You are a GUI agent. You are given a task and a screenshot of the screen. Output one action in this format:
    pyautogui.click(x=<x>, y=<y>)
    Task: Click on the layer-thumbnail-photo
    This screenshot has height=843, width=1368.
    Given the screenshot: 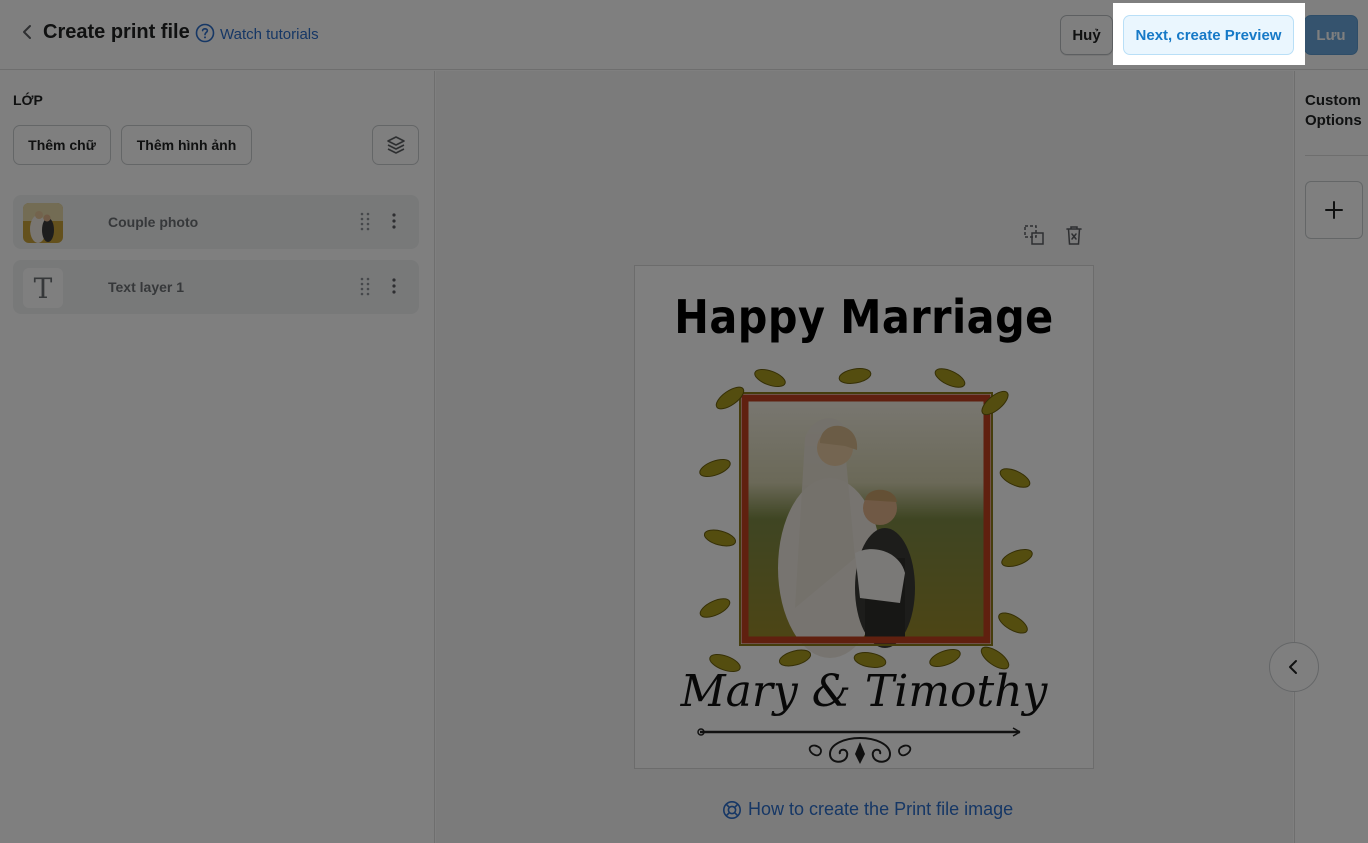 What is the action you would take?
    pyautogui.click(x=43, y=223)
    